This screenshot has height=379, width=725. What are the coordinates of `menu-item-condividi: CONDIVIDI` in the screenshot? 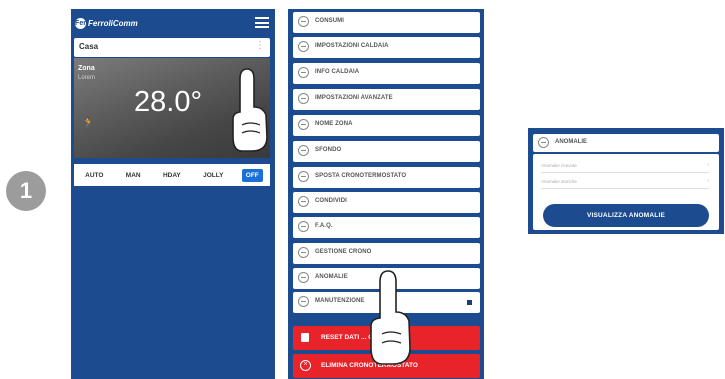 It's located at (386, 202).